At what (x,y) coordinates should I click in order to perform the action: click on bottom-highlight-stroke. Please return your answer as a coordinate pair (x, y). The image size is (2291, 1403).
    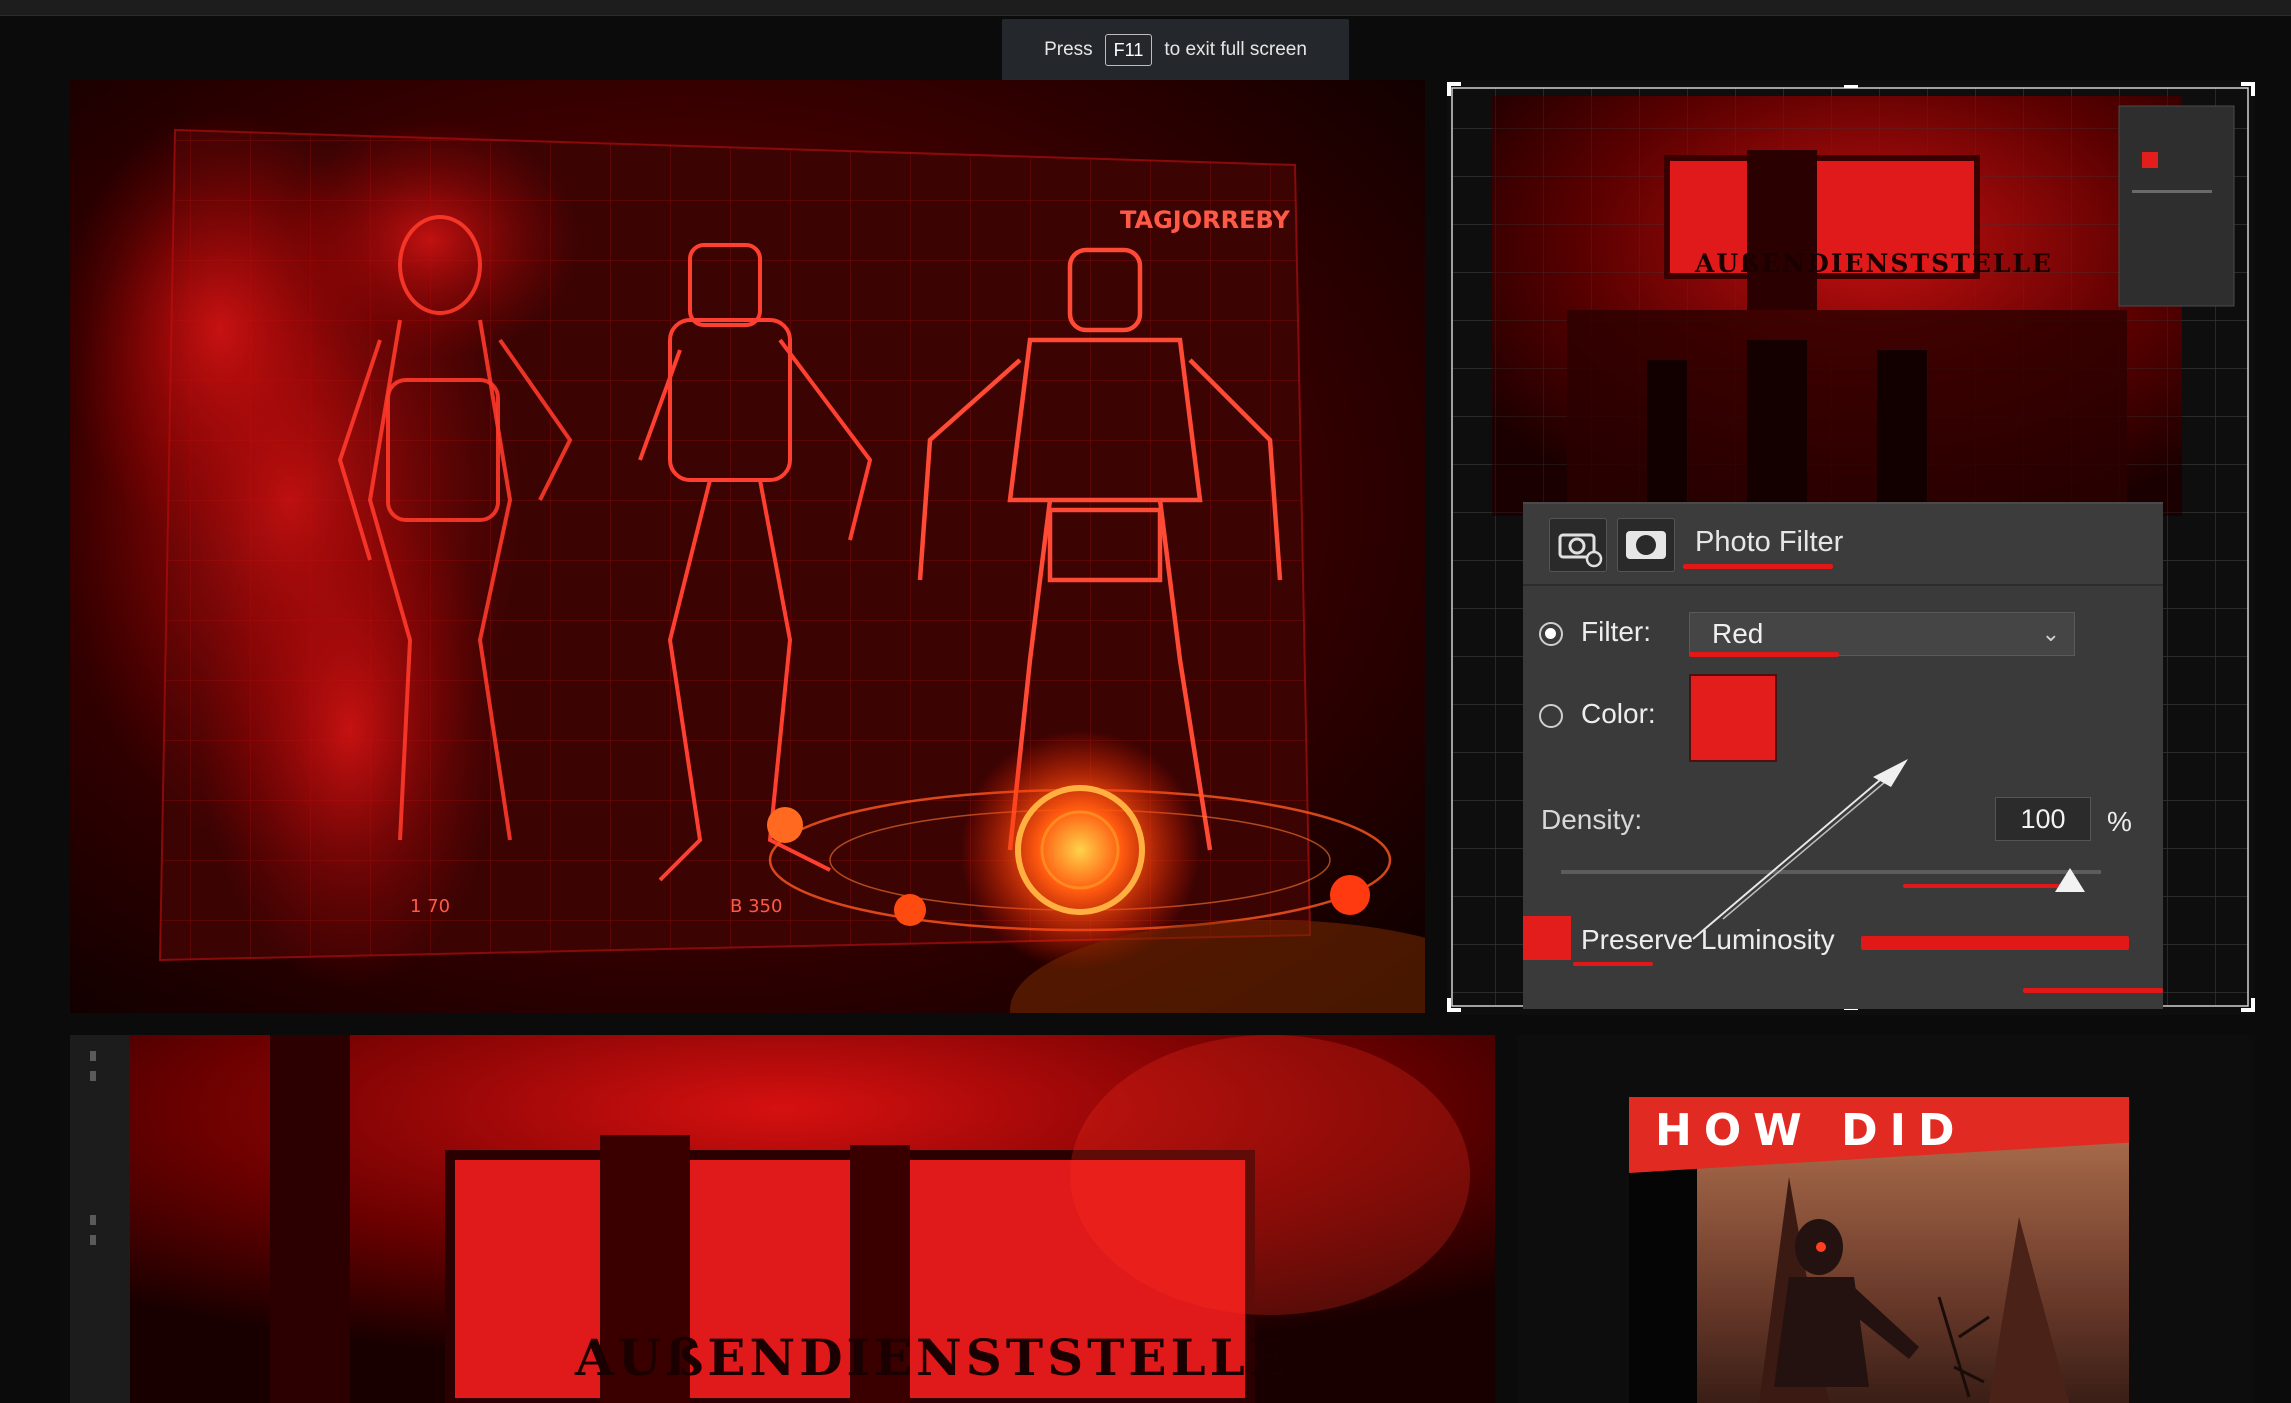
    Looking at the image, I should click on (2093, 990).